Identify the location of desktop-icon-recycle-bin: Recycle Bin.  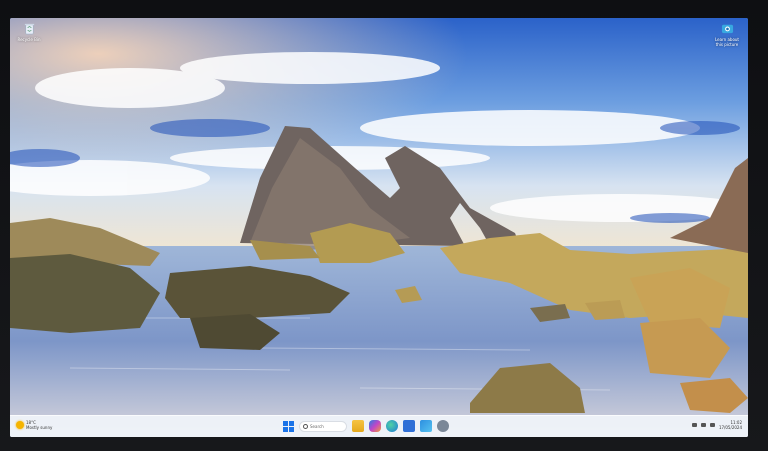
(29, 38).